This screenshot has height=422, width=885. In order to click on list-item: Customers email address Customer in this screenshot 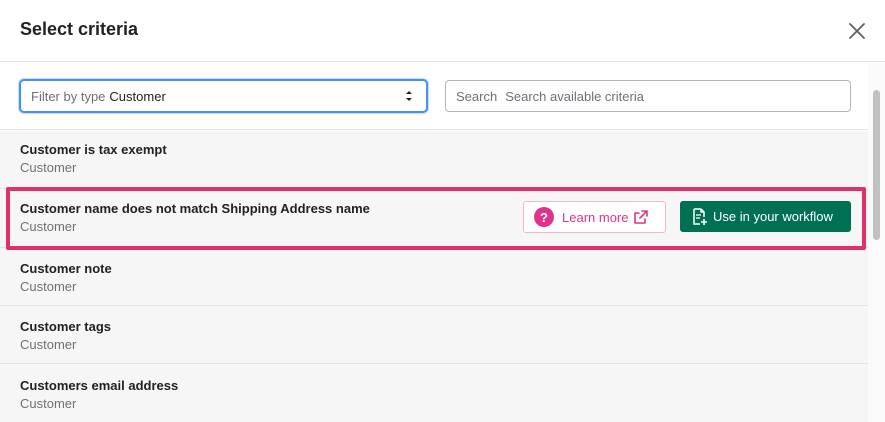, I will do `click(434, 393)`.